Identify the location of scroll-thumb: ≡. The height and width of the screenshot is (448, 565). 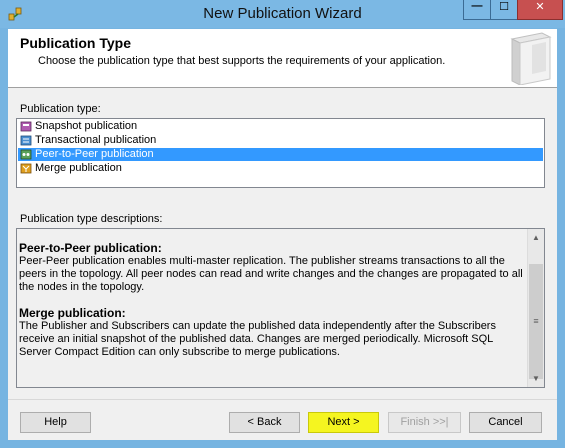
(536, 321).